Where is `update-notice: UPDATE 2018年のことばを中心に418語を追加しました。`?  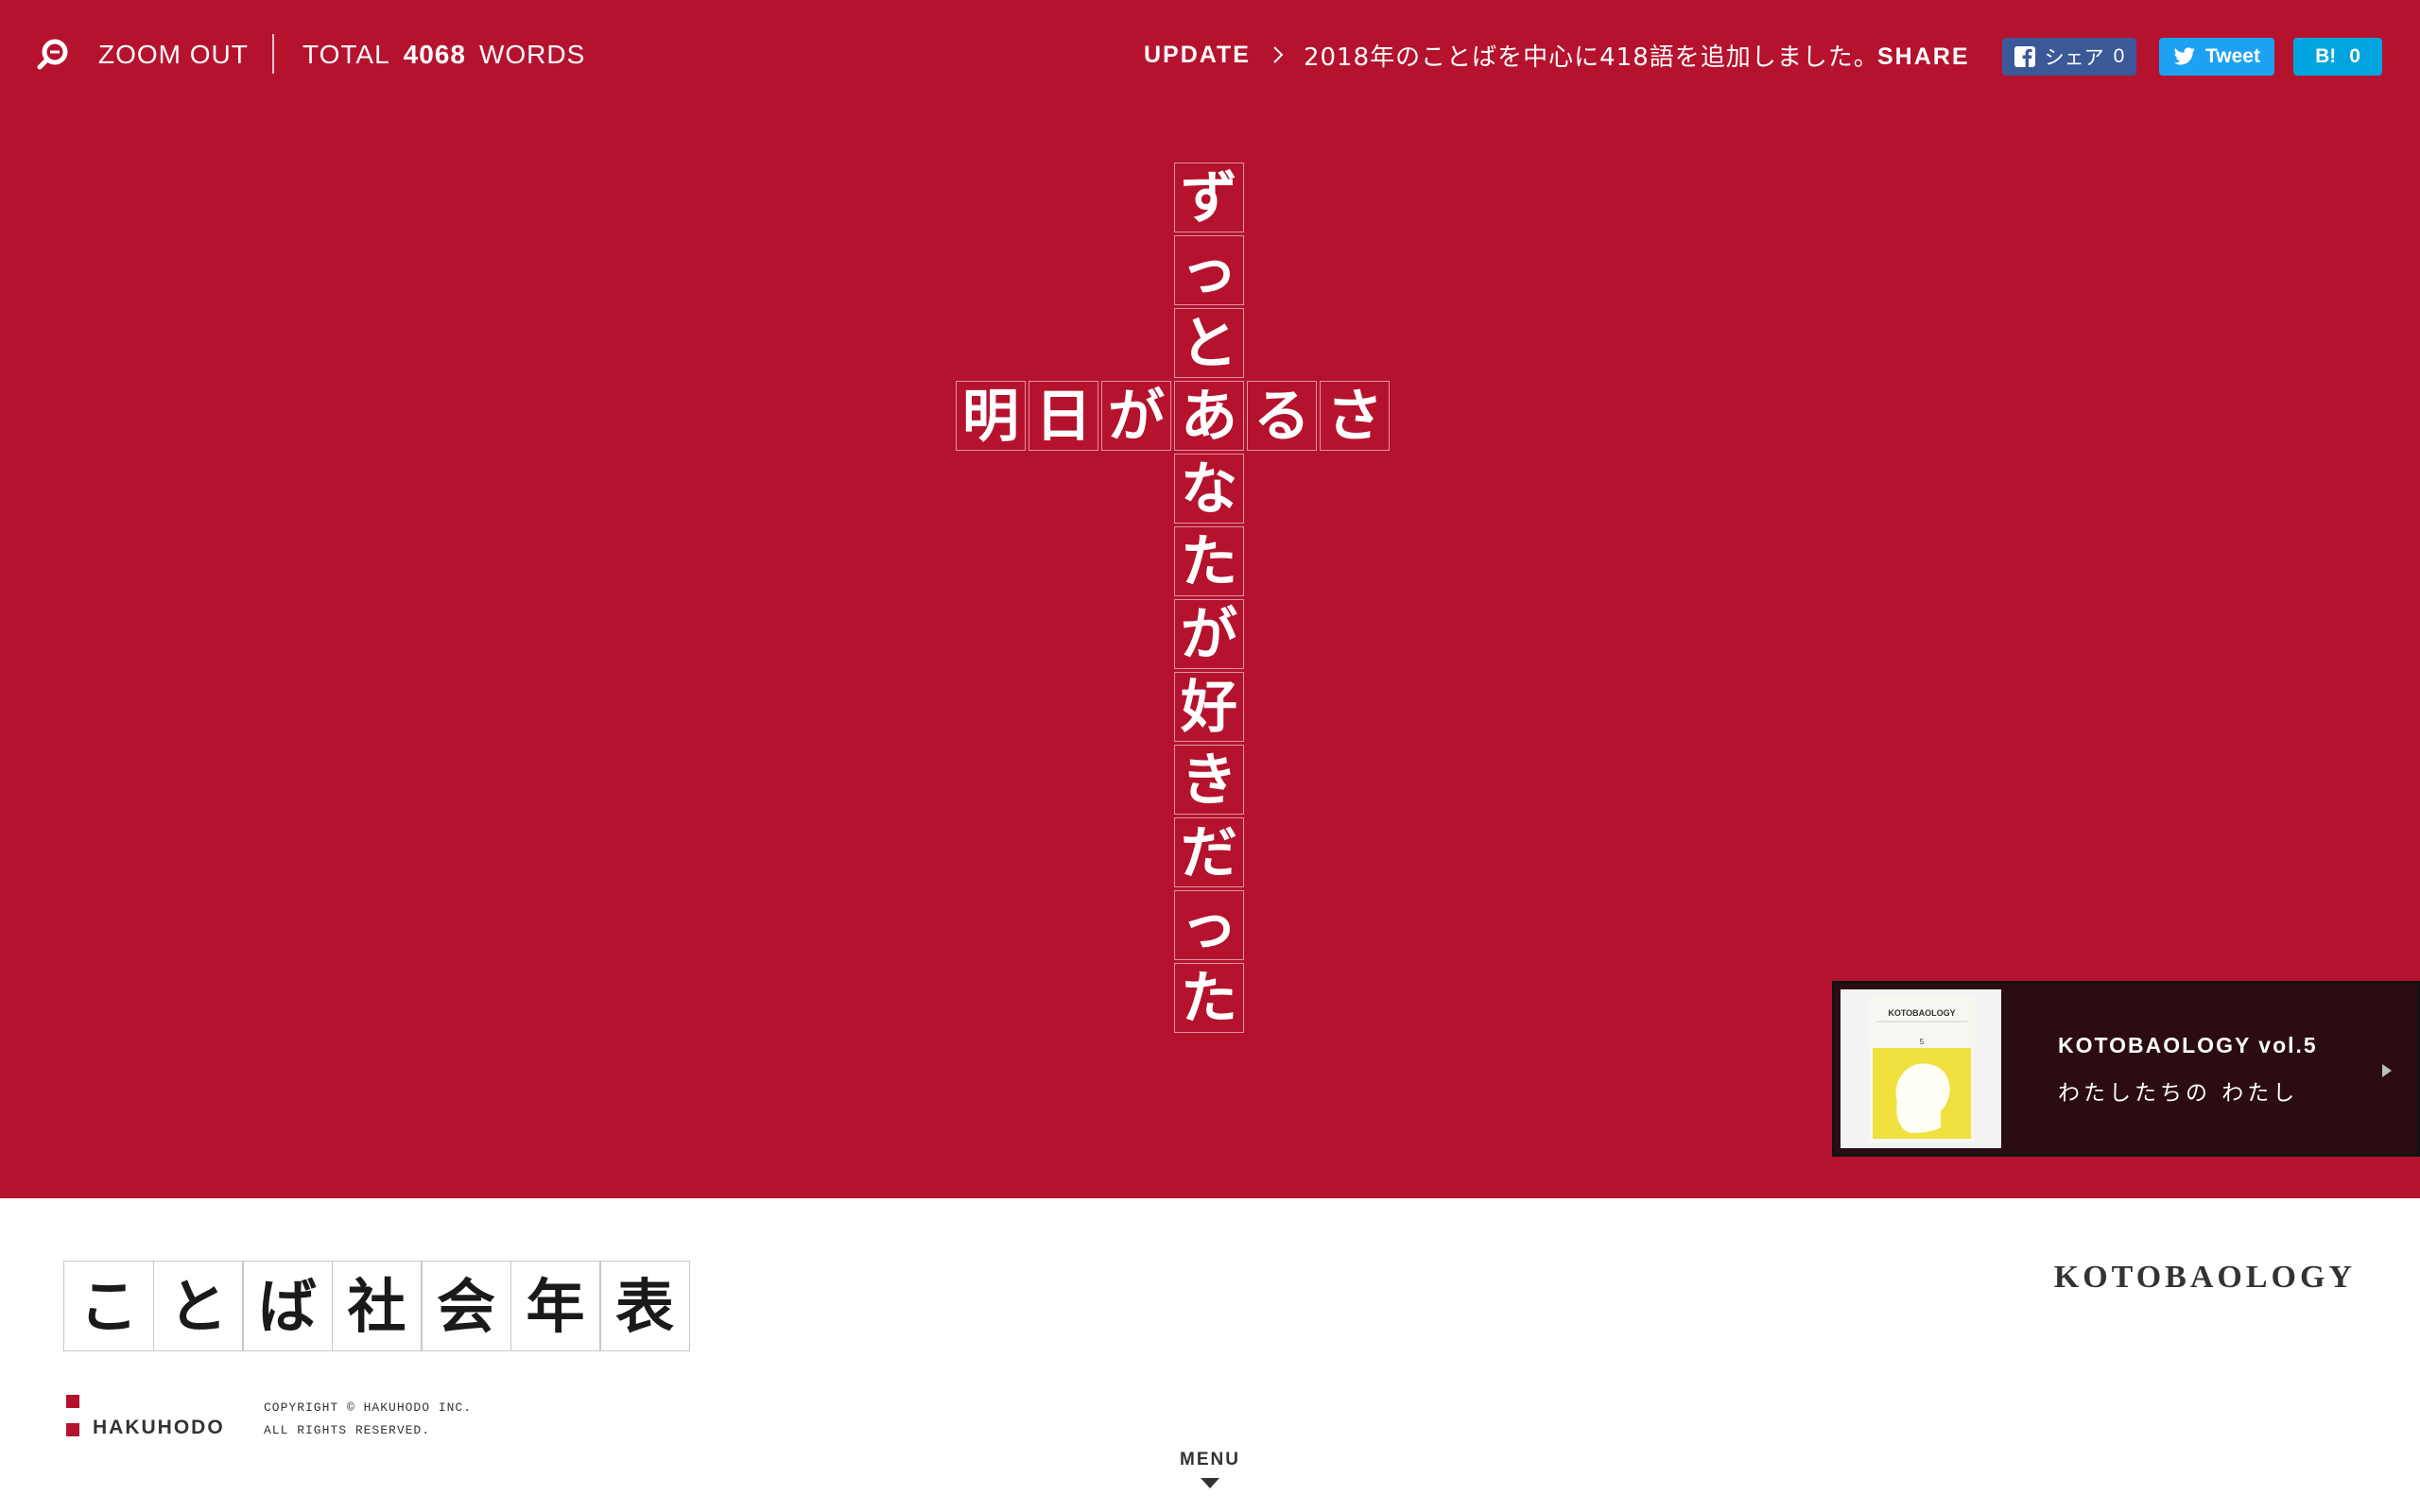
update-notice: UPDATE 2018年のことばを中心に418語を追加しました。 is located at coordinates (1511, 55).